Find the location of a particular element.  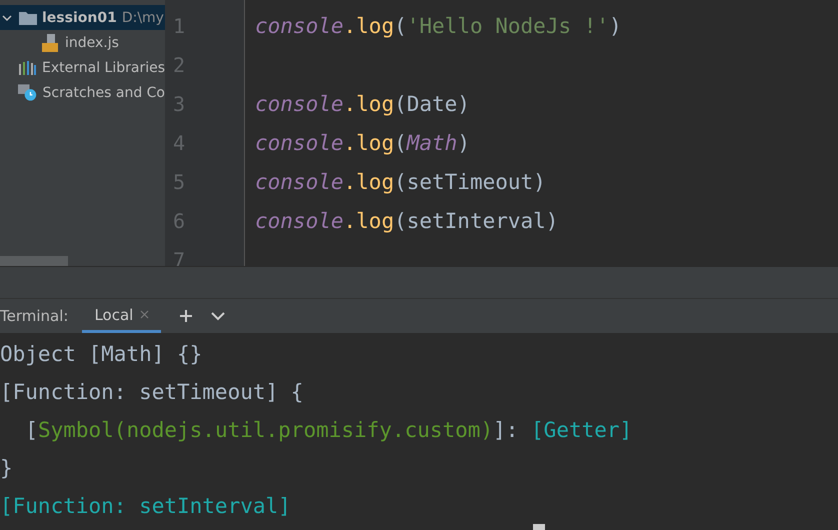

terminal-output-line: Object [Math] {} is located at coordinates (101, 354).